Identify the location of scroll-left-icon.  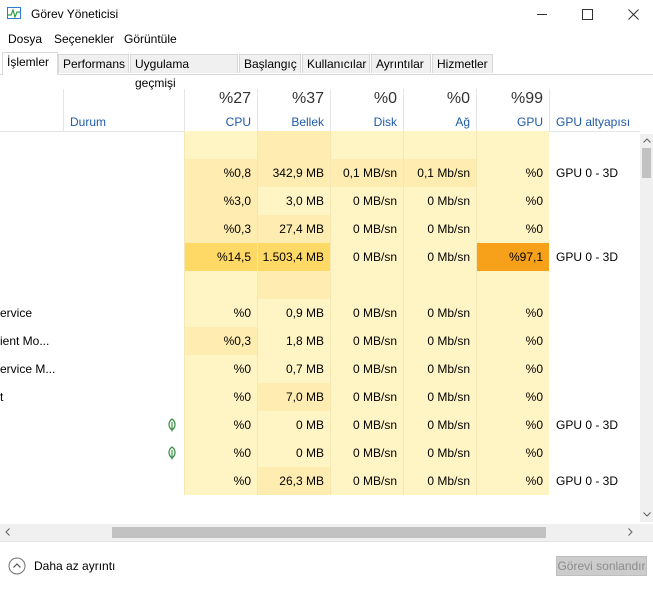
(7, 532).